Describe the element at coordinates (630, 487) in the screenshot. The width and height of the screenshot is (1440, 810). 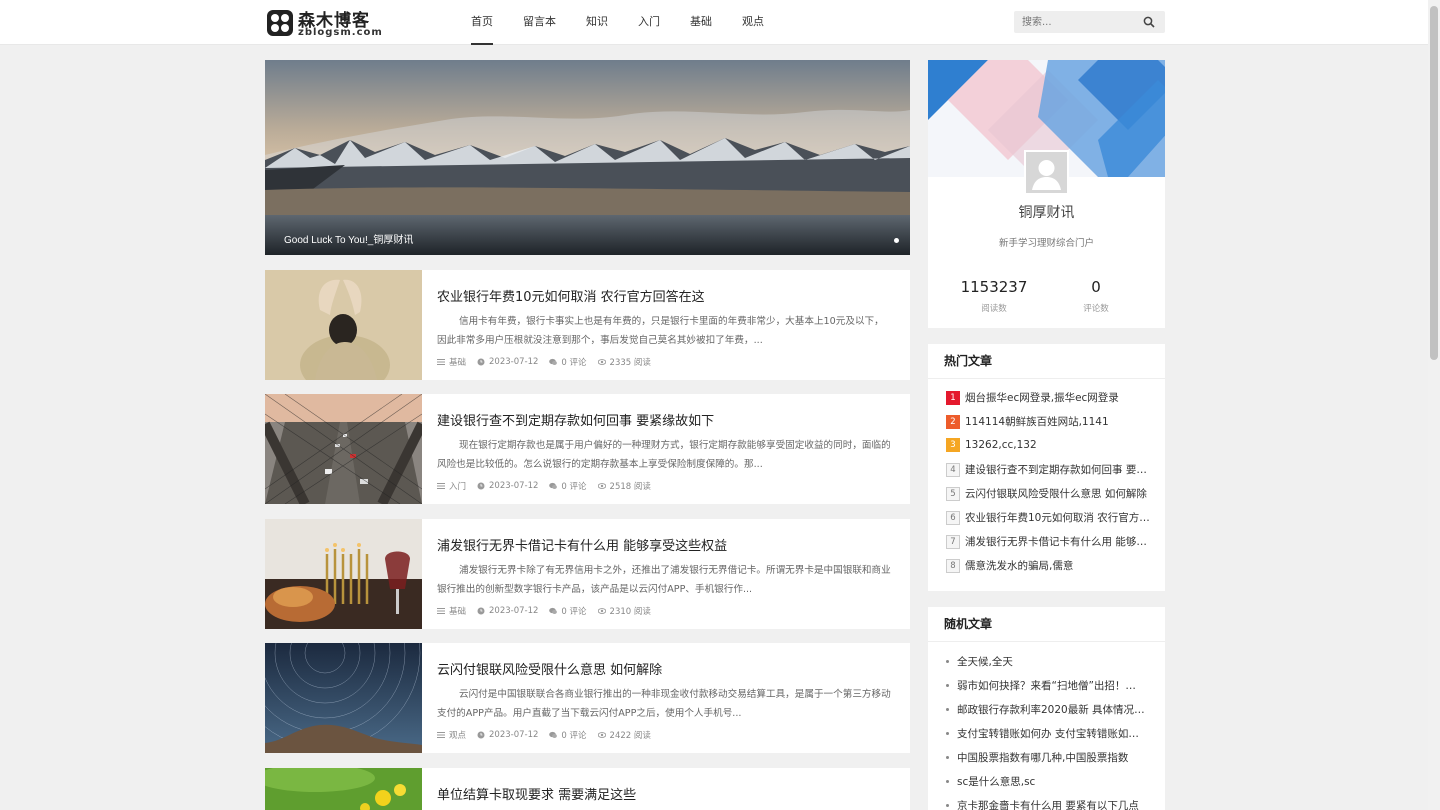
I see `article-views: 2518 阅读` at that location.